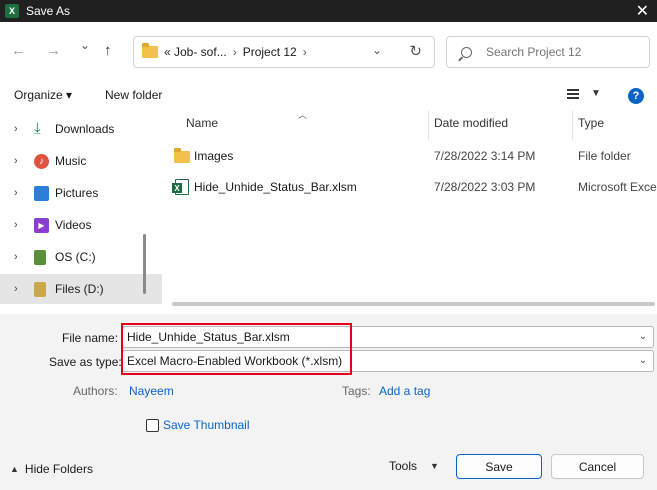 The width and height of the screenshot is (657, 490). Describe the element at coordinates (236, 349) in the screenshot. I see `highlight-box` at that location.